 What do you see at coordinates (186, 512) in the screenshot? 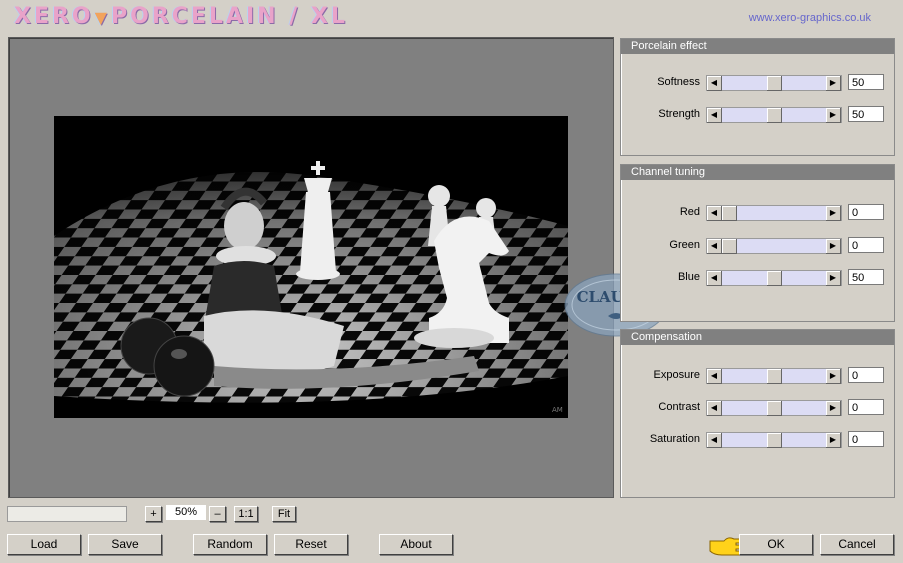
I see `zoom-level: 50%` at bounding box center [186, 512].